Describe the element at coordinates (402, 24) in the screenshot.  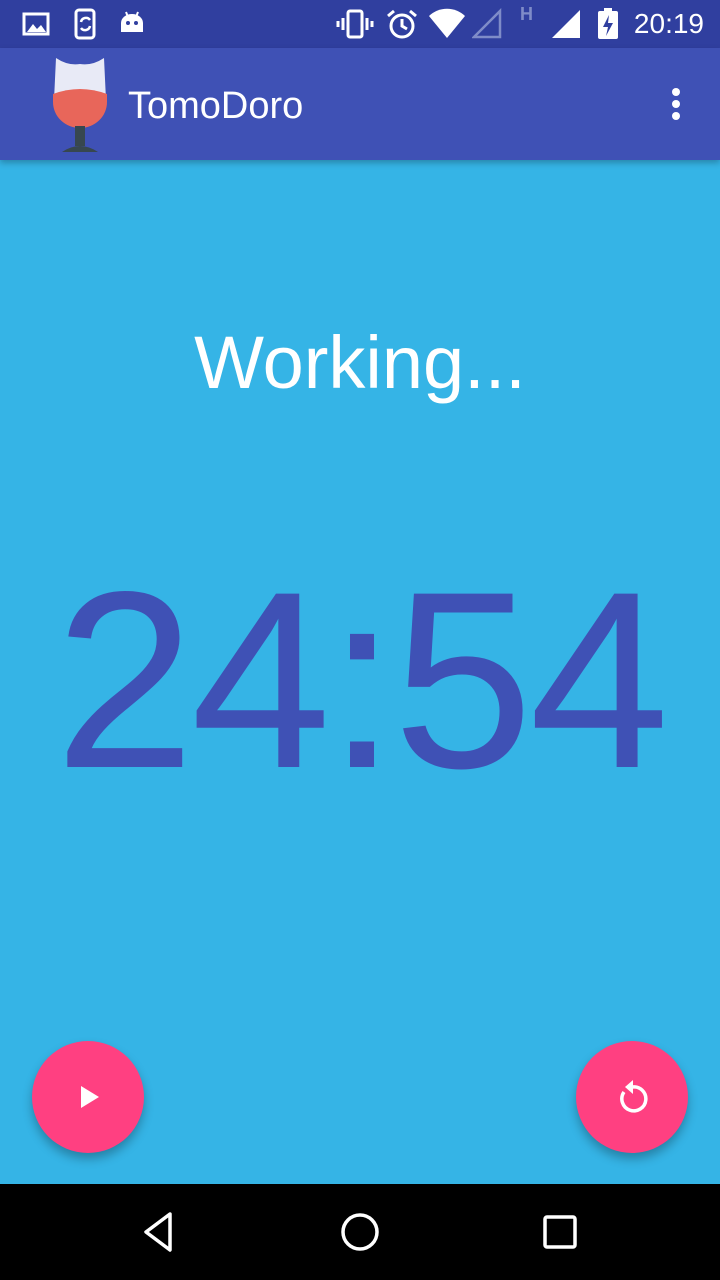
I see `alarm-icon` at that location.